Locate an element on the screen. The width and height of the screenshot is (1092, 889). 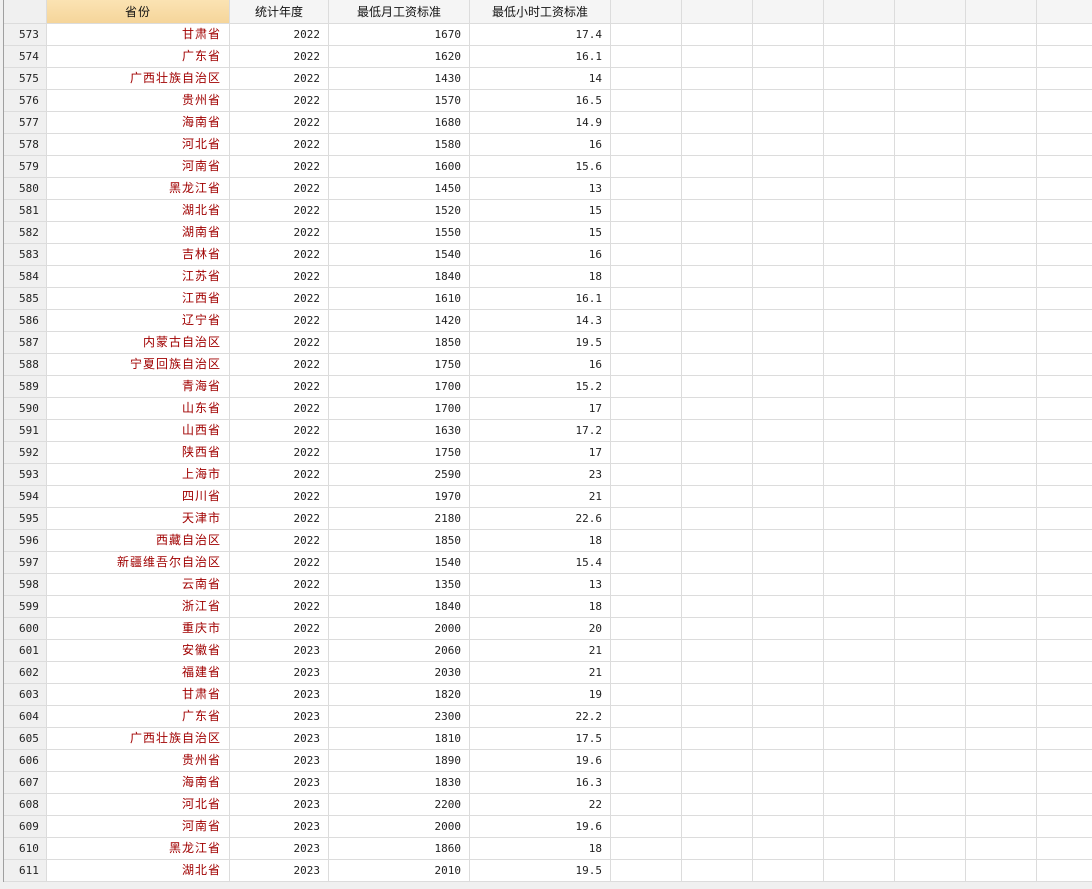
monthly-wage-cell: 2200 is located at coordinates (399, 805).